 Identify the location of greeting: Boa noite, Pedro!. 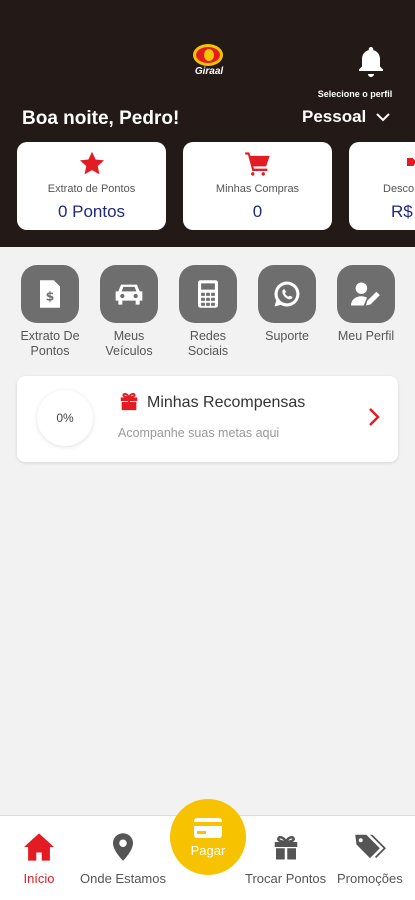
(101, 118).